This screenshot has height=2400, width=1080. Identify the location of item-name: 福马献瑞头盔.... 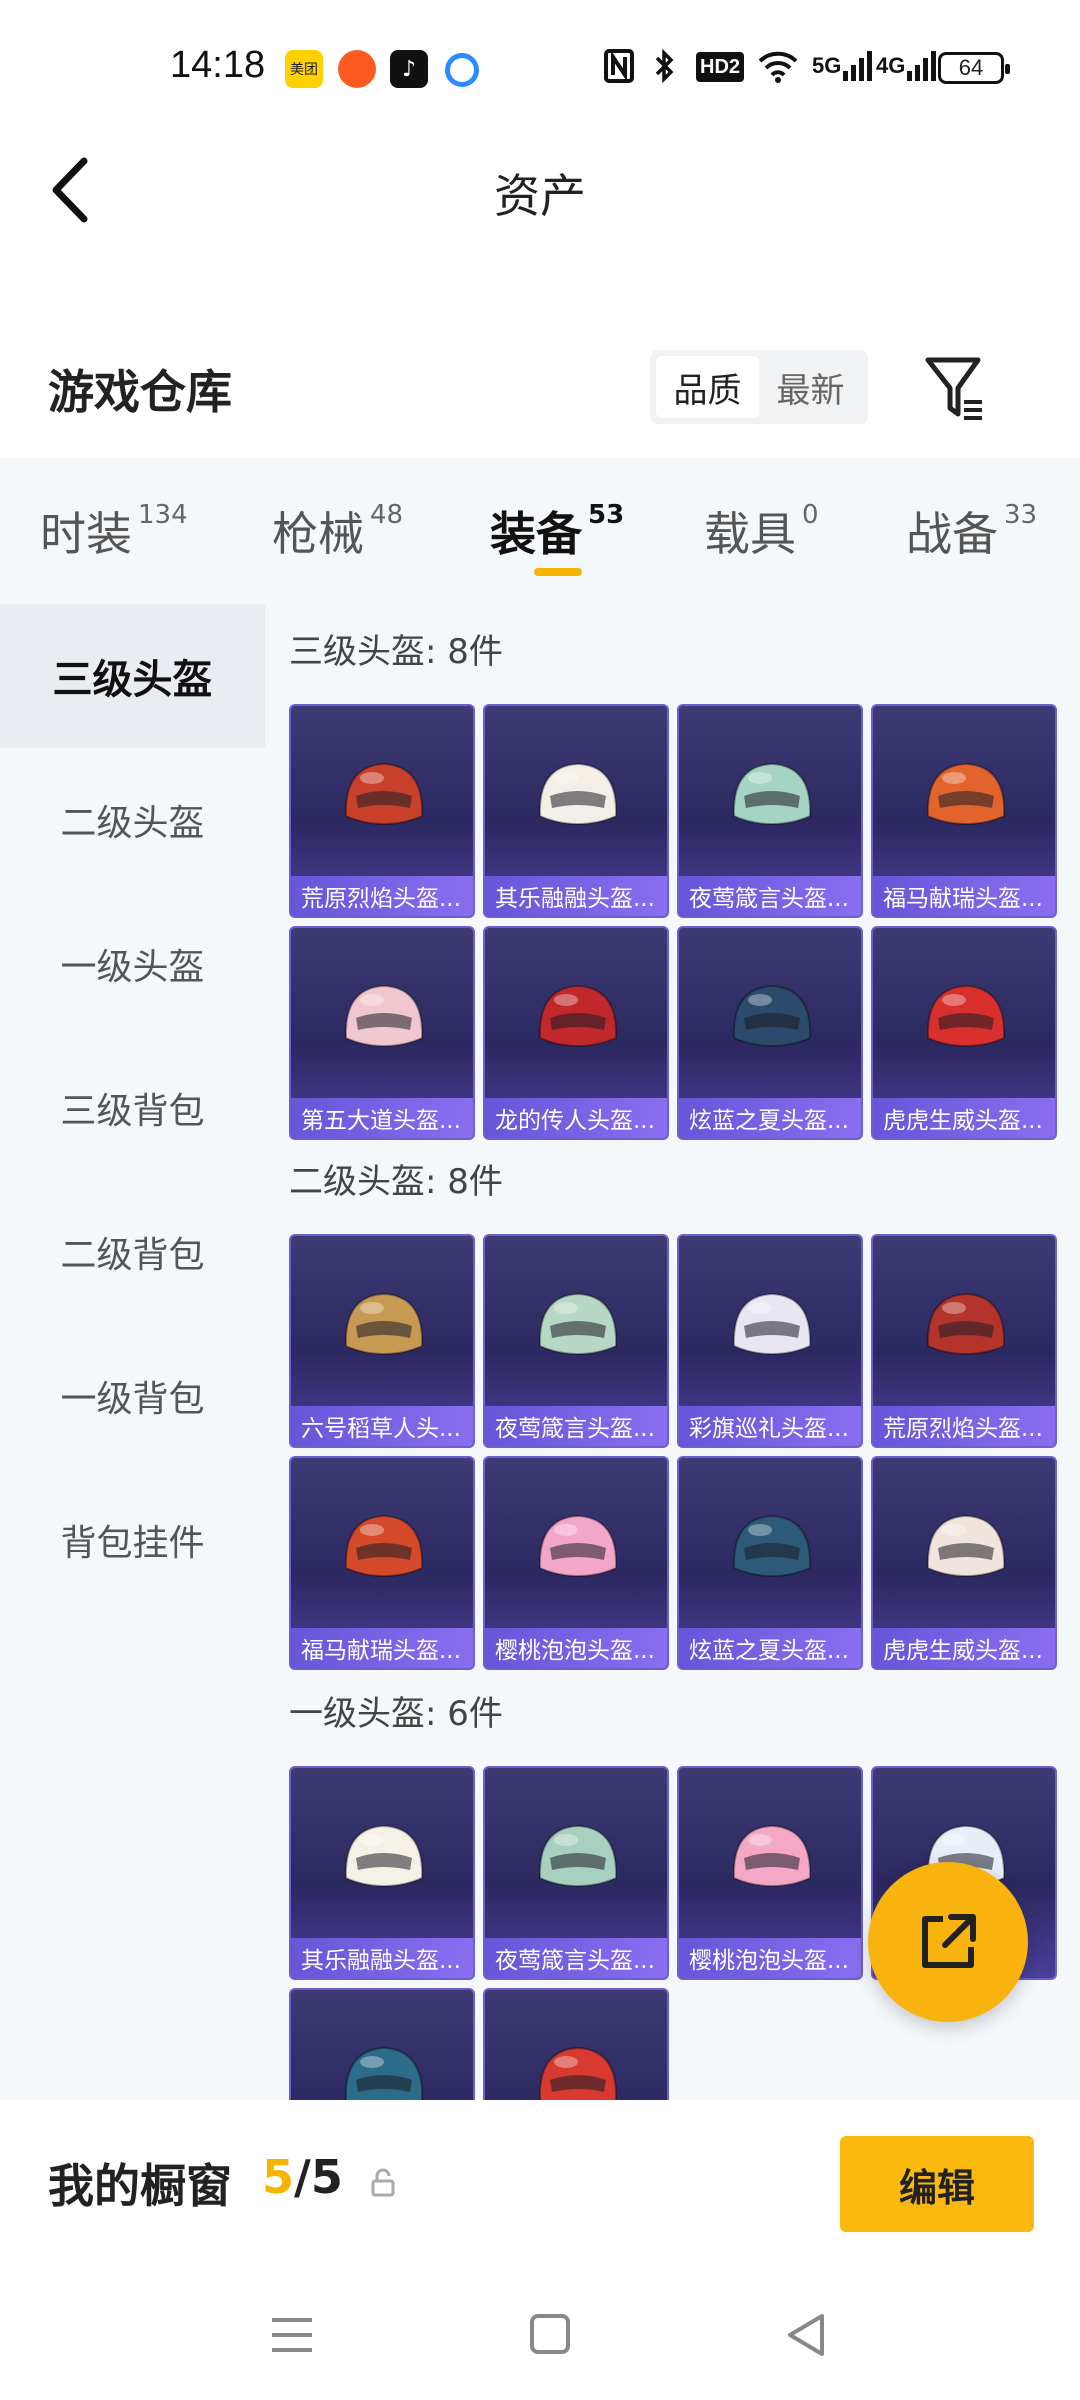
(964, 896).